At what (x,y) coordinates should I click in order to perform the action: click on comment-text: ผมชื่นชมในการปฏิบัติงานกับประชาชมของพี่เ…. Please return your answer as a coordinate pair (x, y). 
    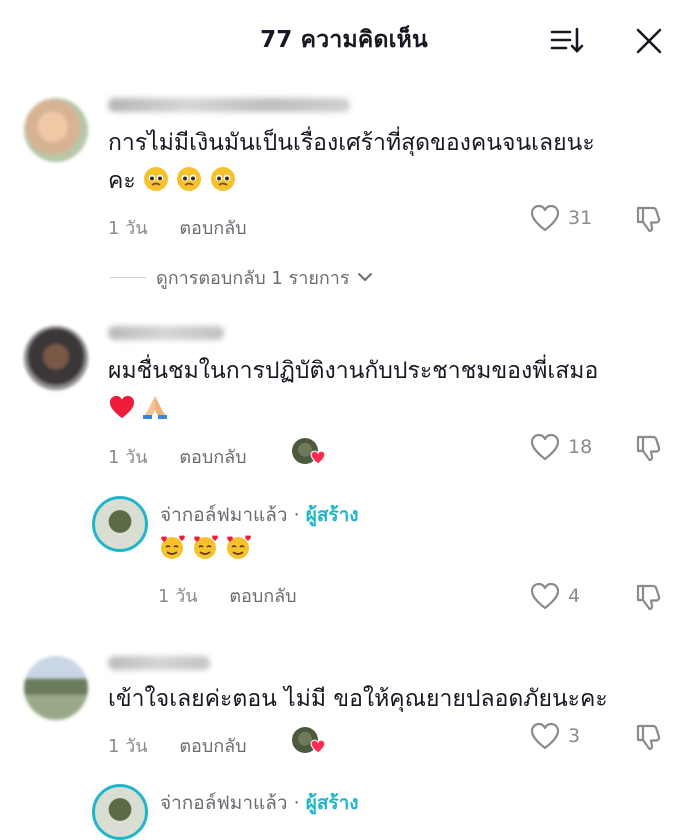
    Looking at the image, I should click on (353, 371).